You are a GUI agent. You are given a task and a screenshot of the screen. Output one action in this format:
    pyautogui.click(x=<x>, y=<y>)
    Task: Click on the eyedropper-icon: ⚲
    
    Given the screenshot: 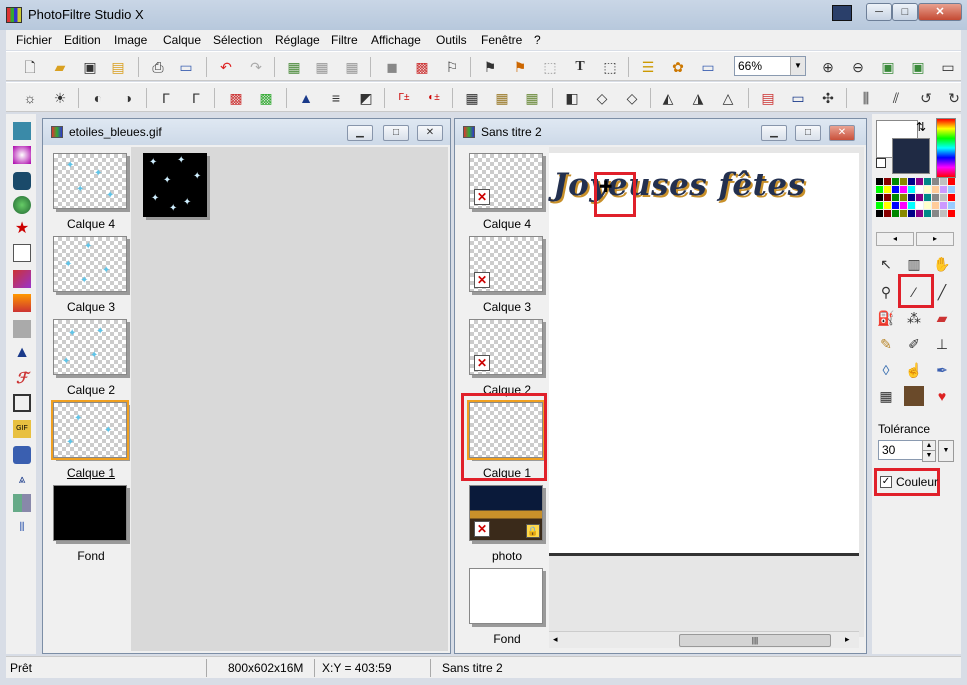 What is the action you would take?
    pyautogui.click(x=886, y=292)
    